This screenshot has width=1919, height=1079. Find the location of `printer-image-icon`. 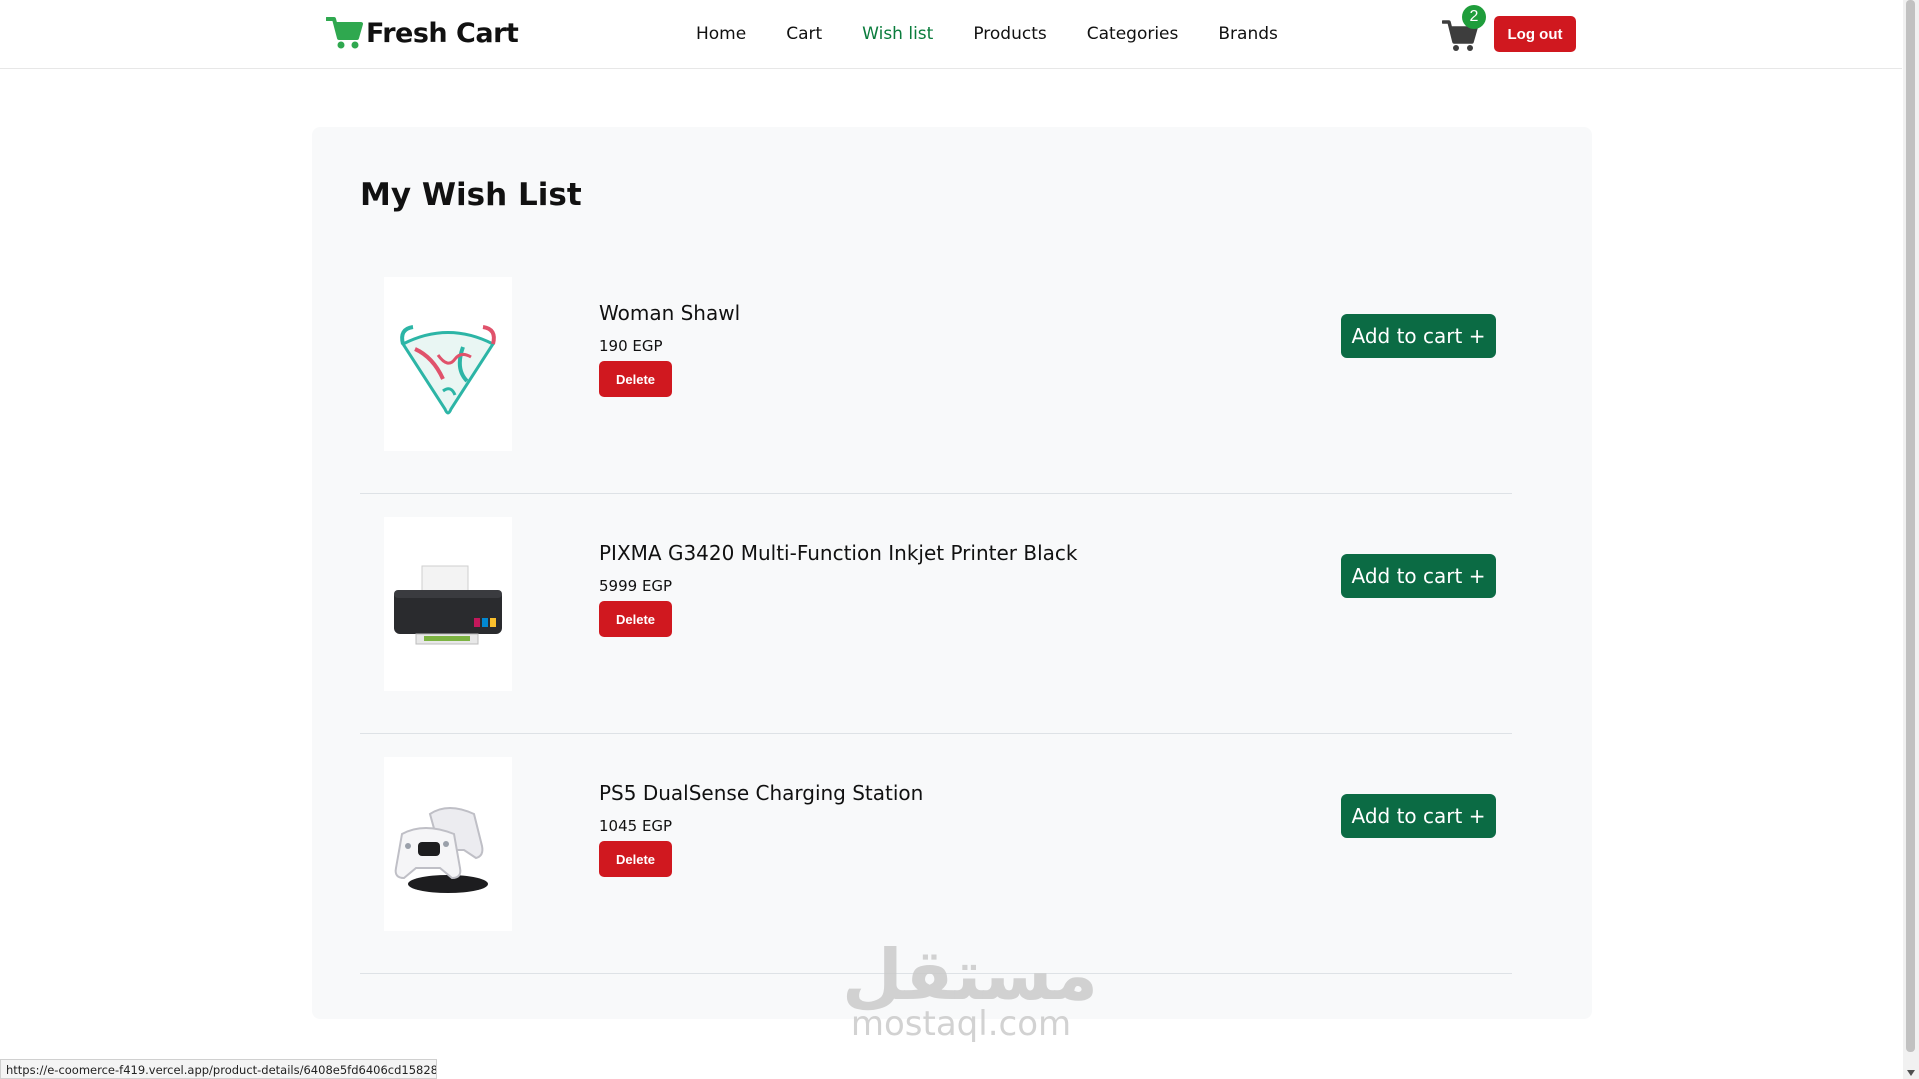

printer-image-icon is located at coordinates (448, 605).